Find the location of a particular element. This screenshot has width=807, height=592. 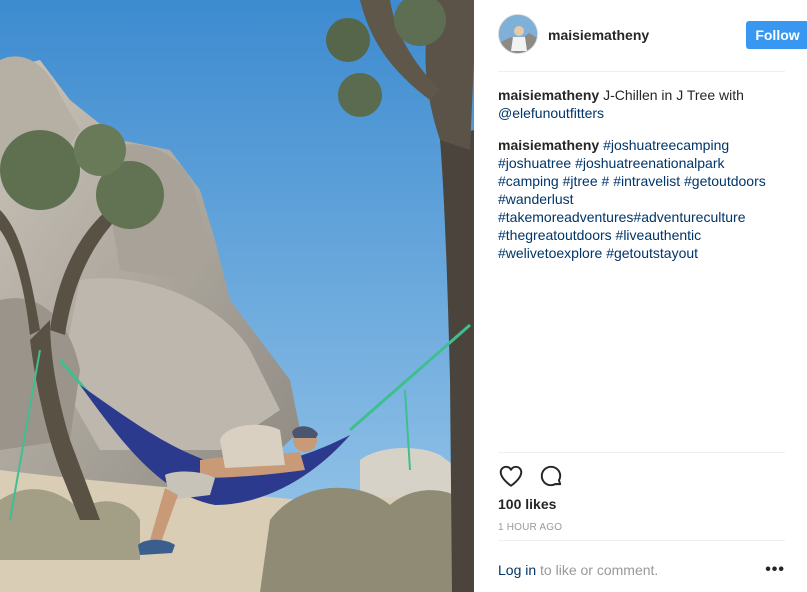

comment-icon is located at coordinates (551, 476).